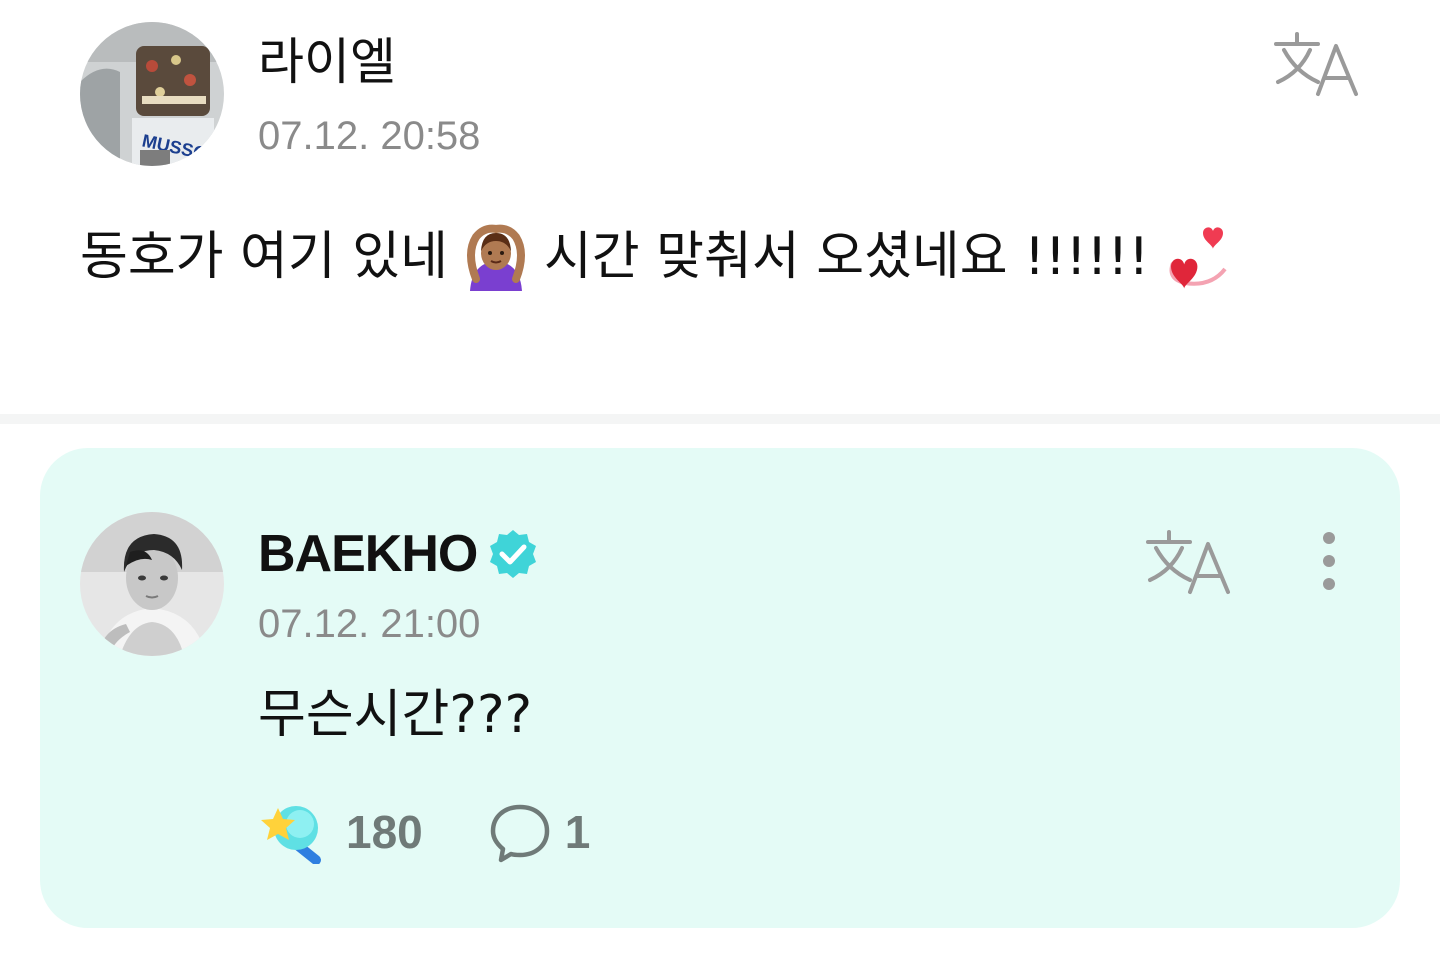 Image resolution: width=1440 pixels, height=954 pixels. I want to click on woman-gesturing-ok-icon, so click(495, 257).